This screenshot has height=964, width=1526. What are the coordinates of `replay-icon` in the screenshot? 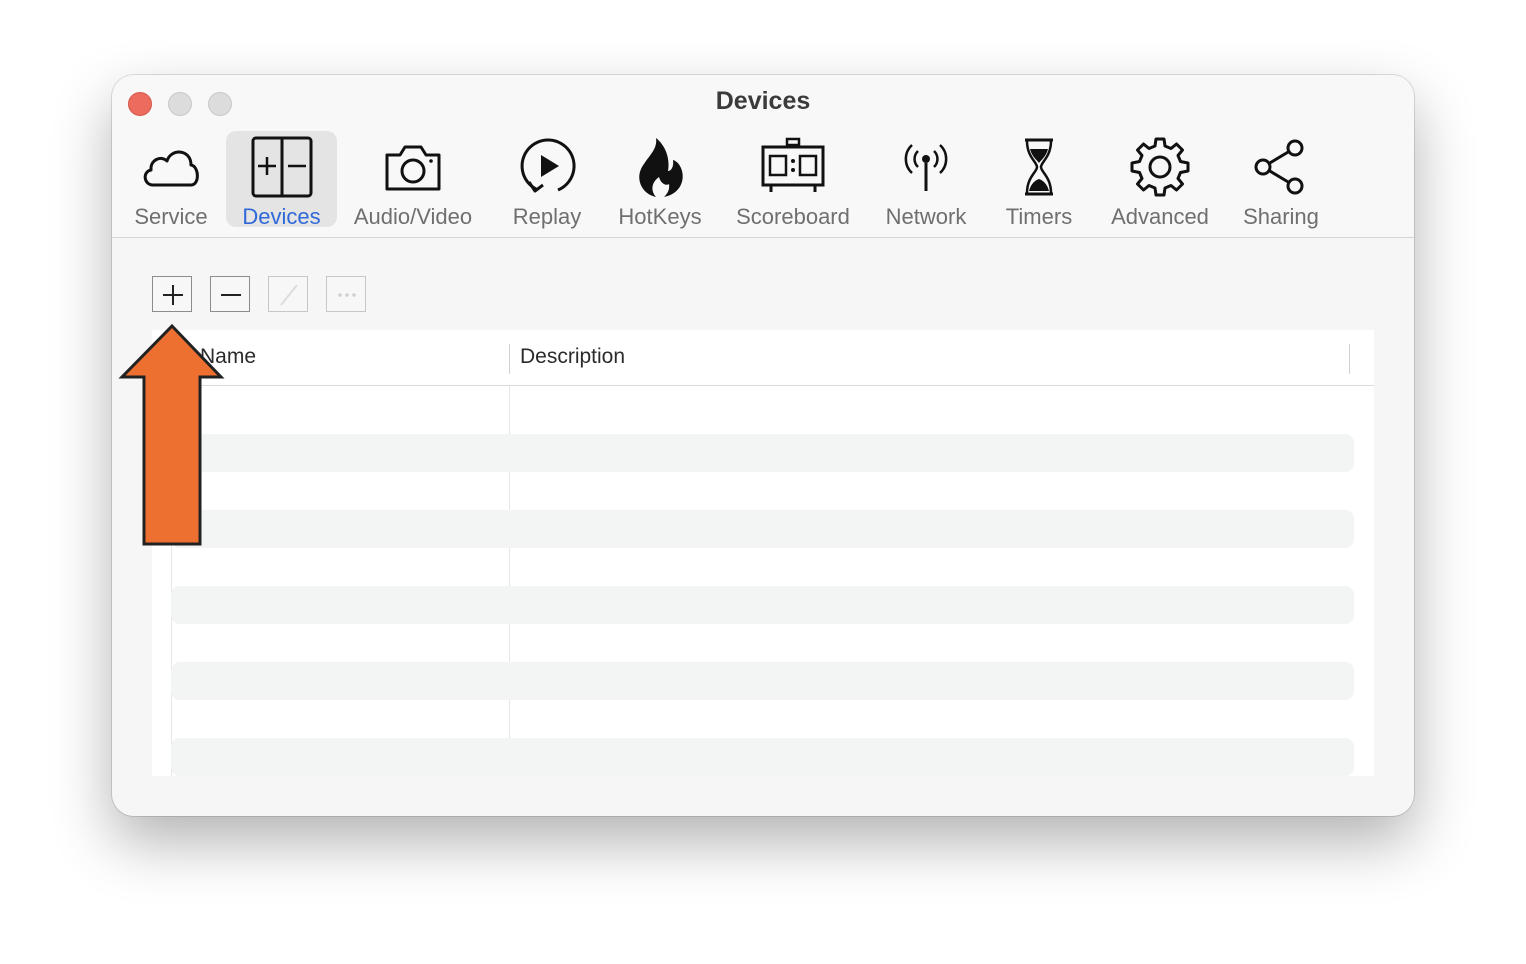 It's located at (547, 167).